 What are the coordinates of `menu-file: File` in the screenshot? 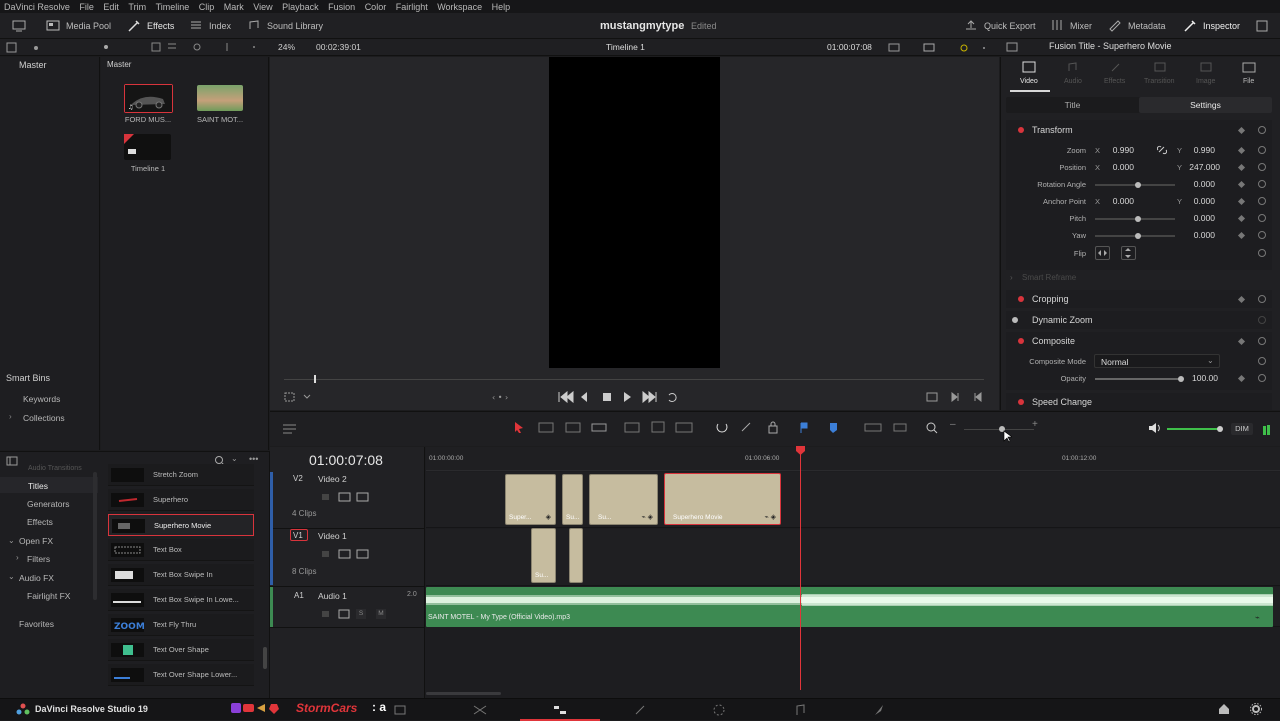 It's located at (86, 7).